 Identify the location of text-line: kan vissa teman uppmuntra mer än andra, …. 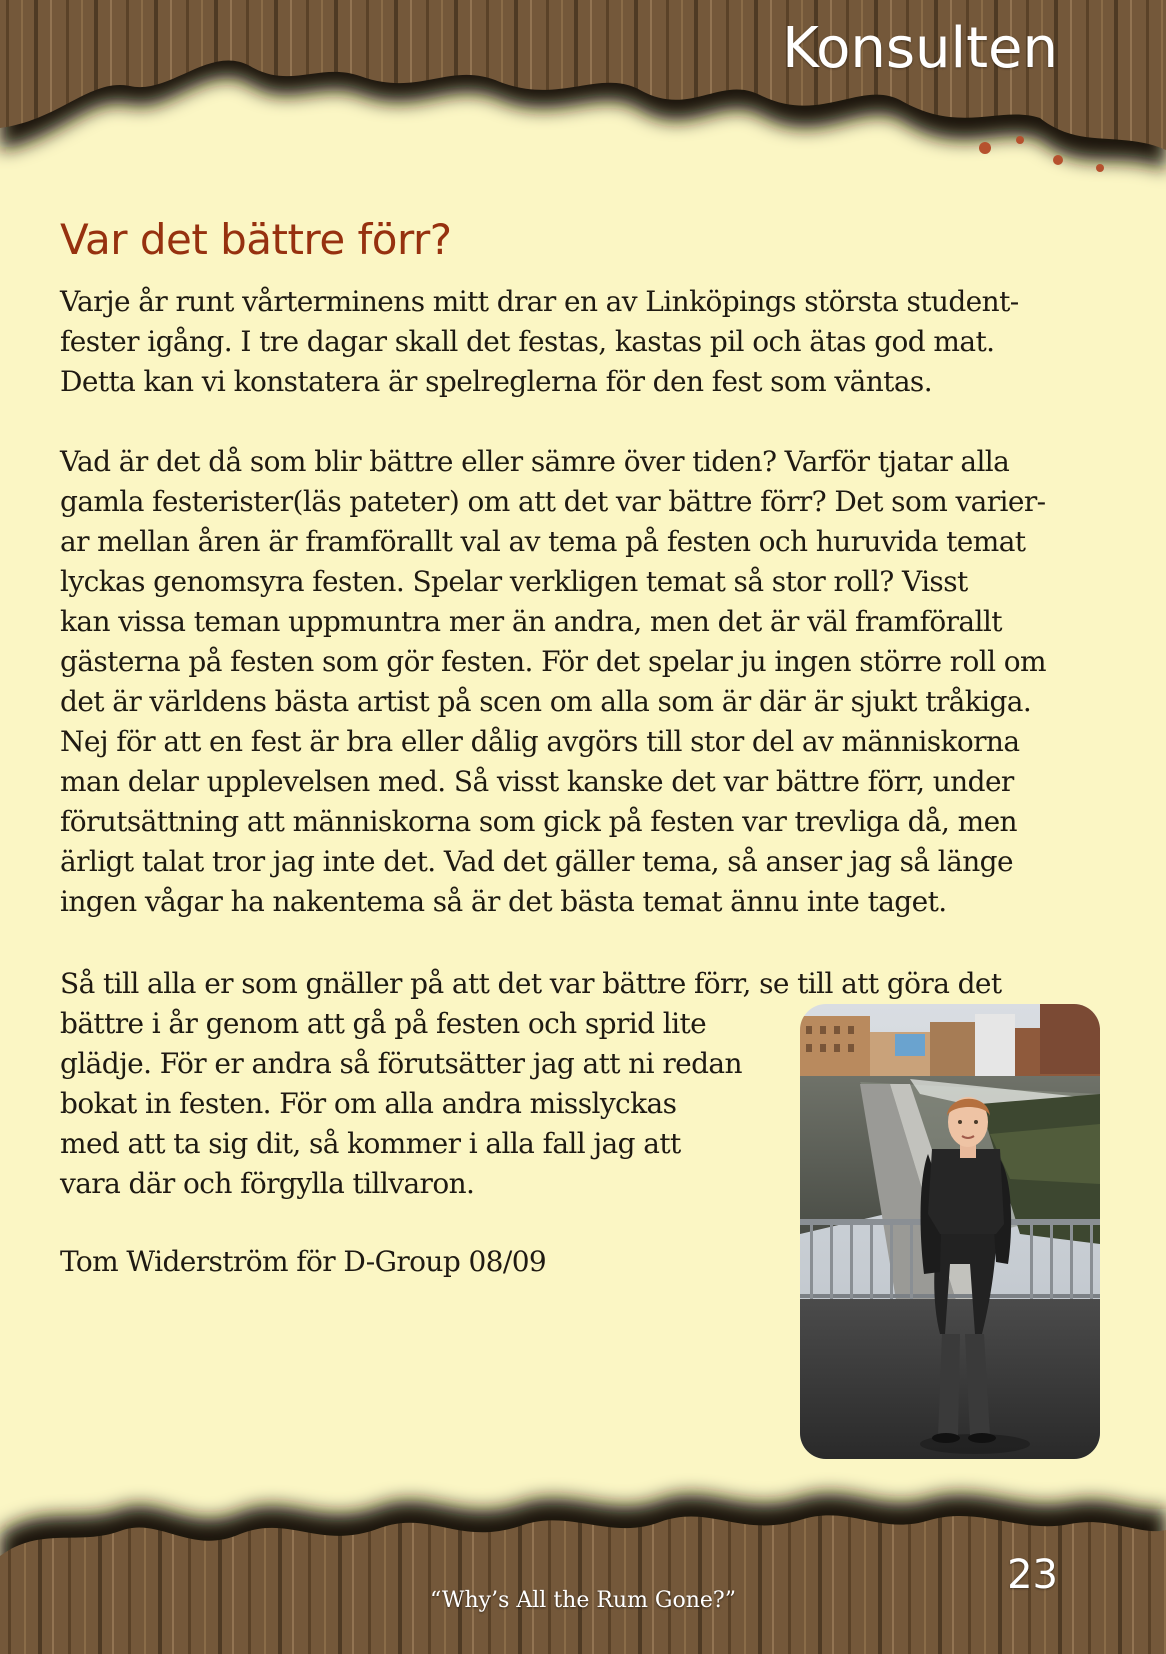
(531, 621).